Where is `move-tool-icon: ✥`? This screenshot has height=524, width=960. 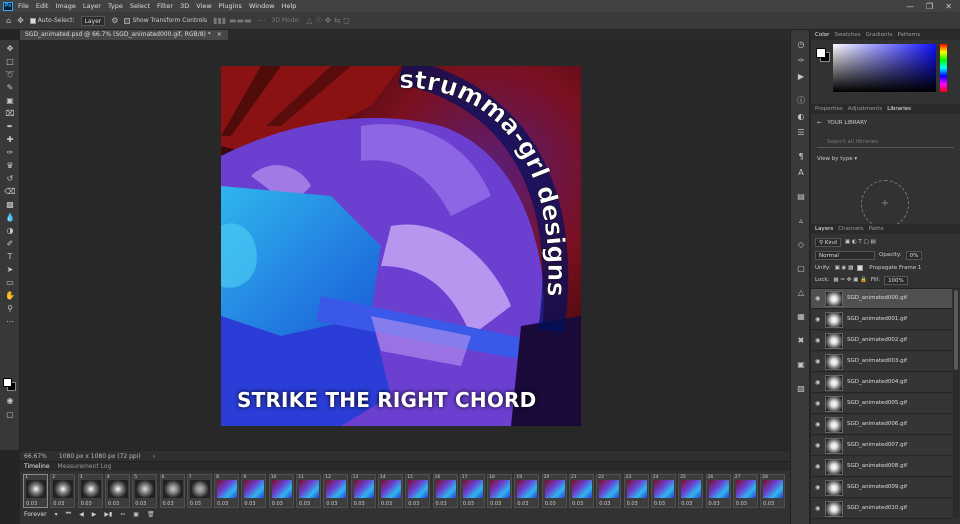
move-tool-icon: ✥ is located at coordinates (20, 20).